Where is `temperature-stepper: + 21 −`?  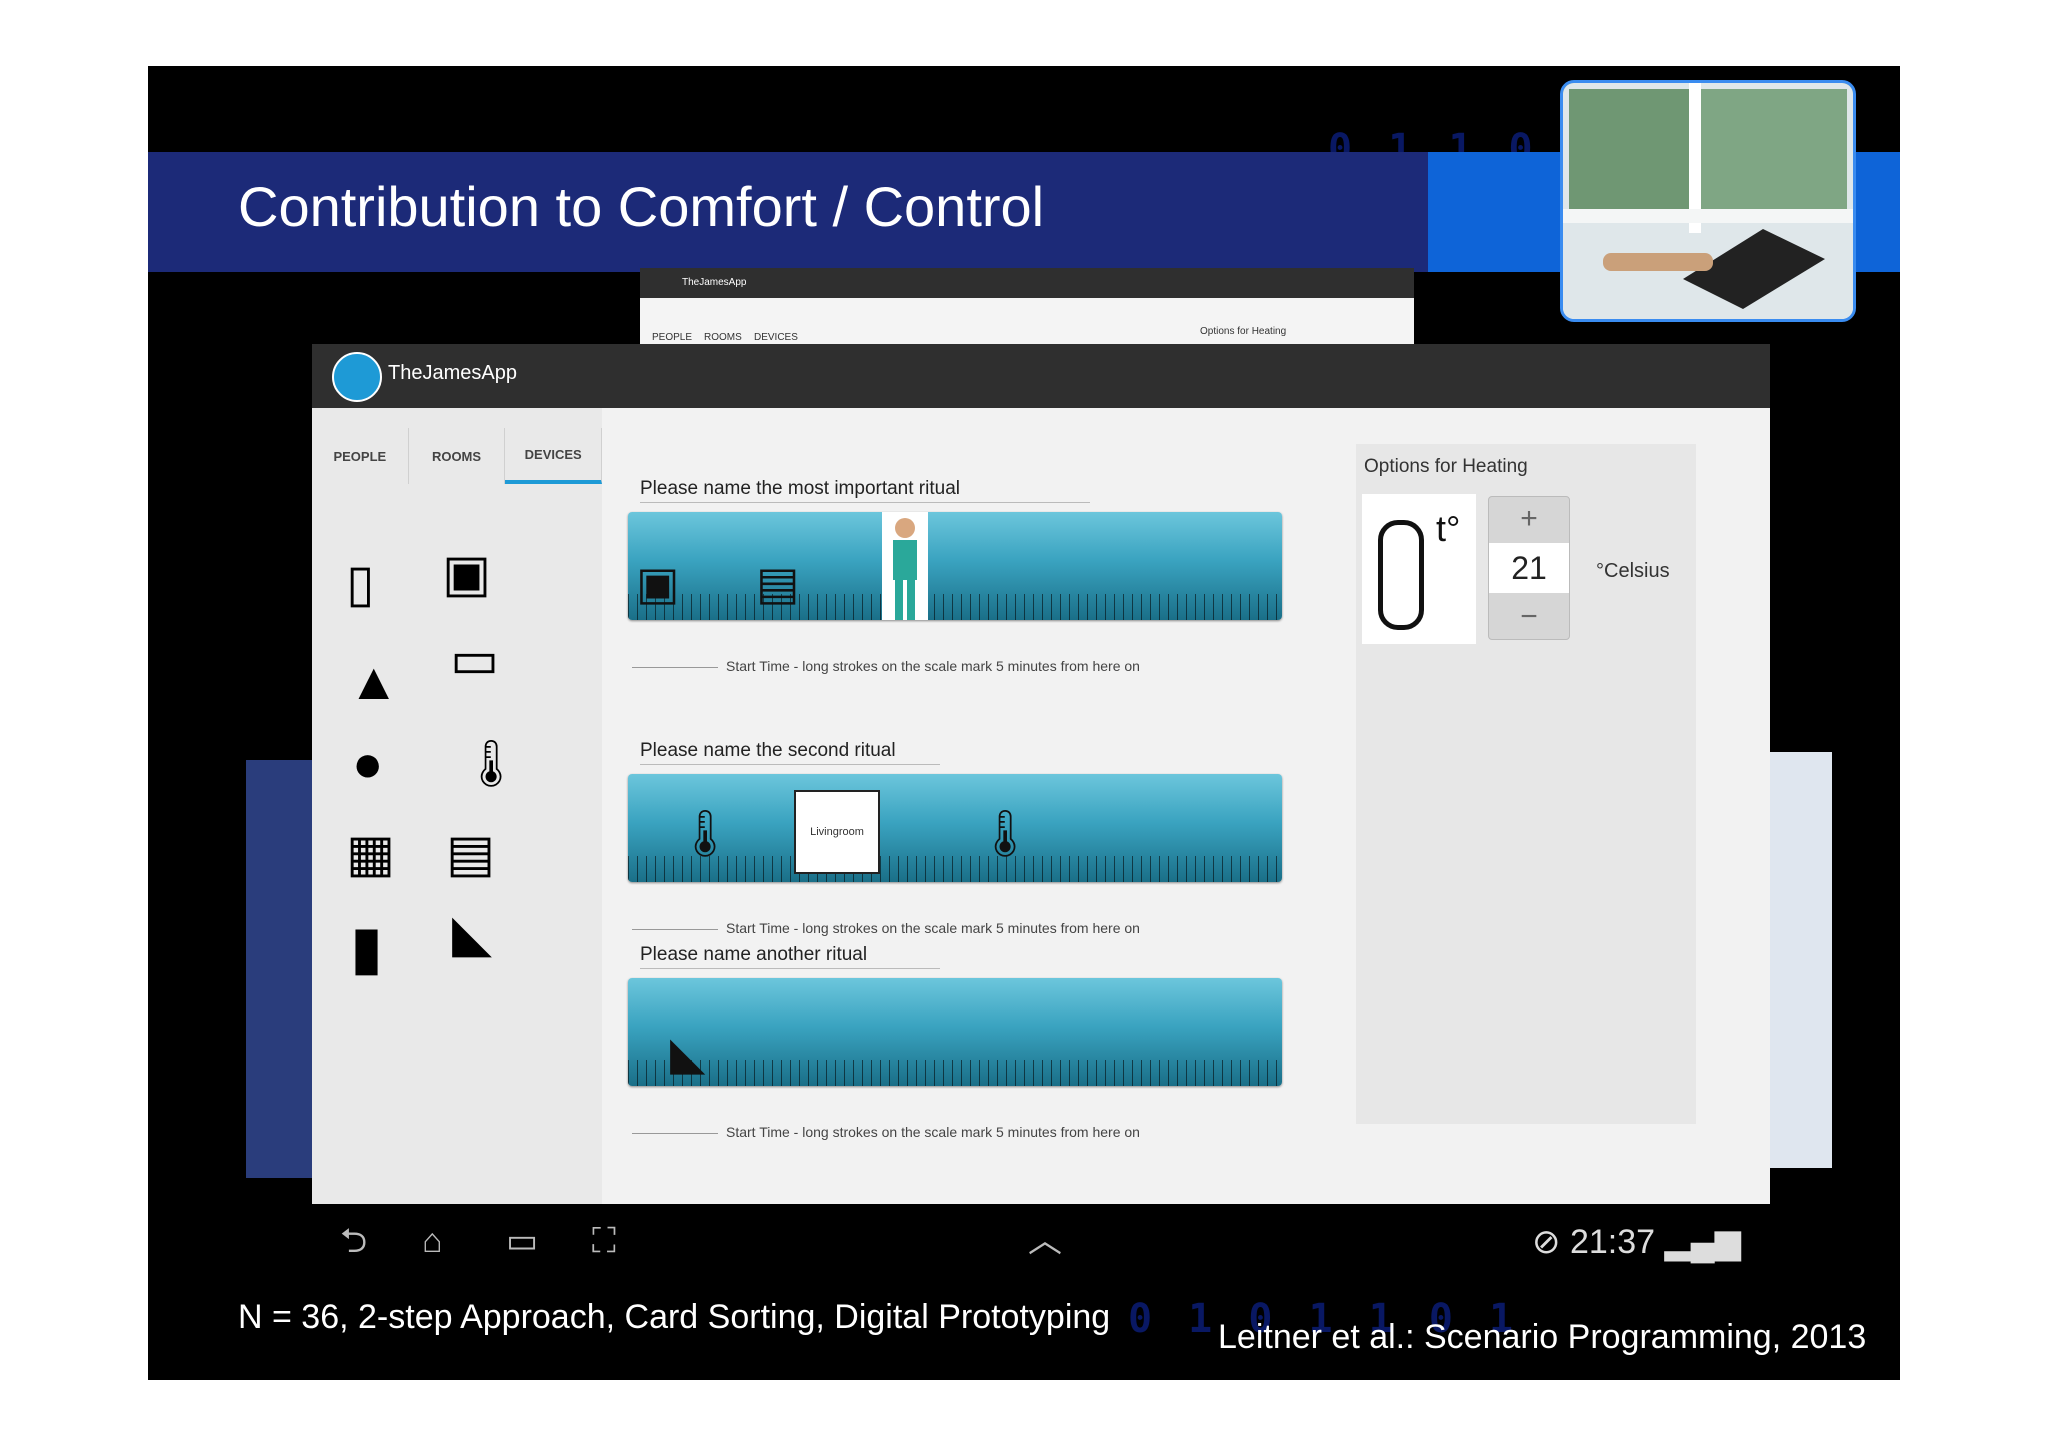 temperature-stepper: + 21 − is located at coordinates (1529, 568).